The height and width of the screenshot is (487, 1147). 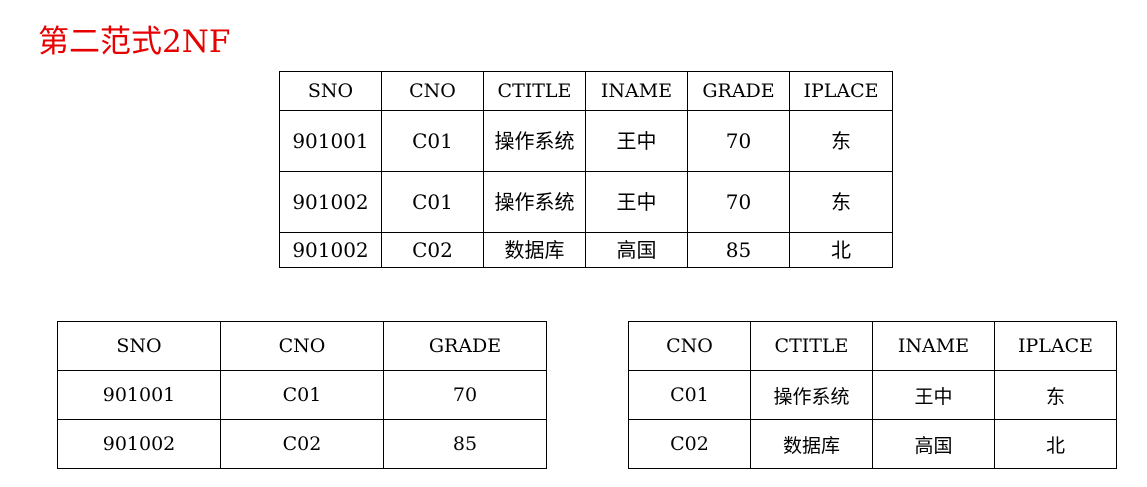 I want to click on page-title: 第二范式2NF, so click(x=134, y=42).